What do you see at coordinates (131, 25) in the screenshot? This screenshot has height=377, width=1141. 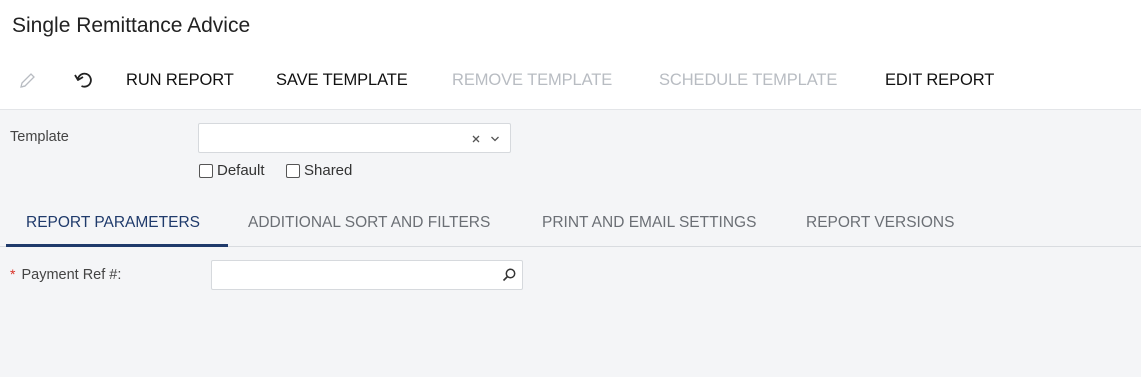 I see `page-title: Single Remittance Advice` at bounding box center [131, 25].